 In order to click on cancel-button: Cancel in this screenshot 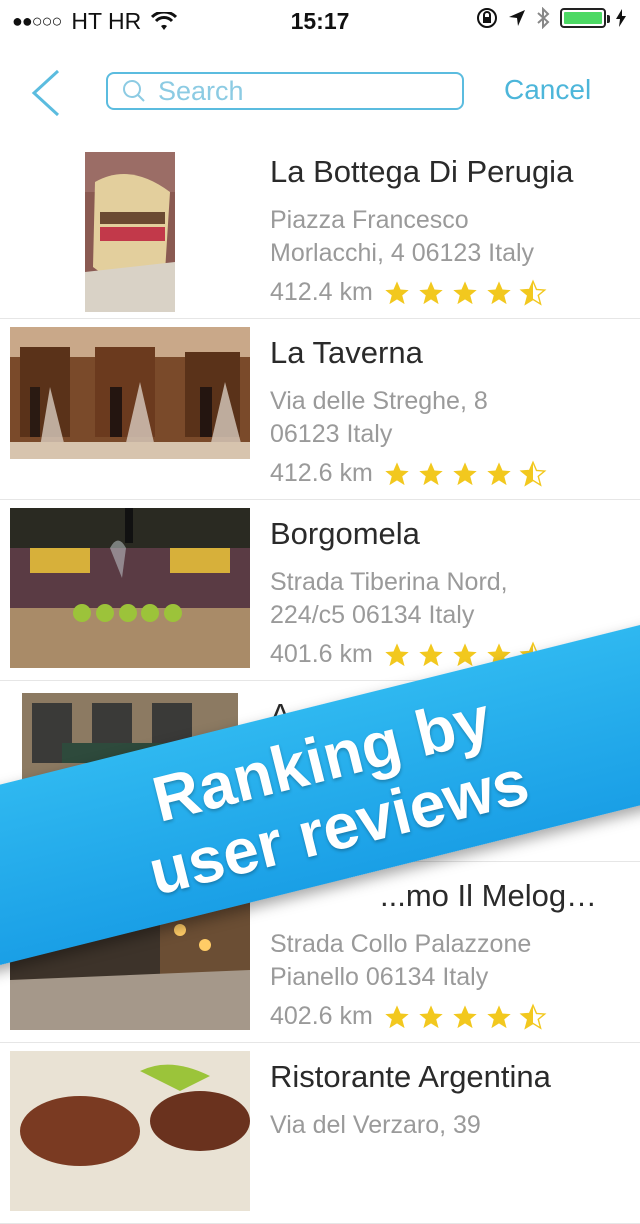, I will do `click(547, 90)`.